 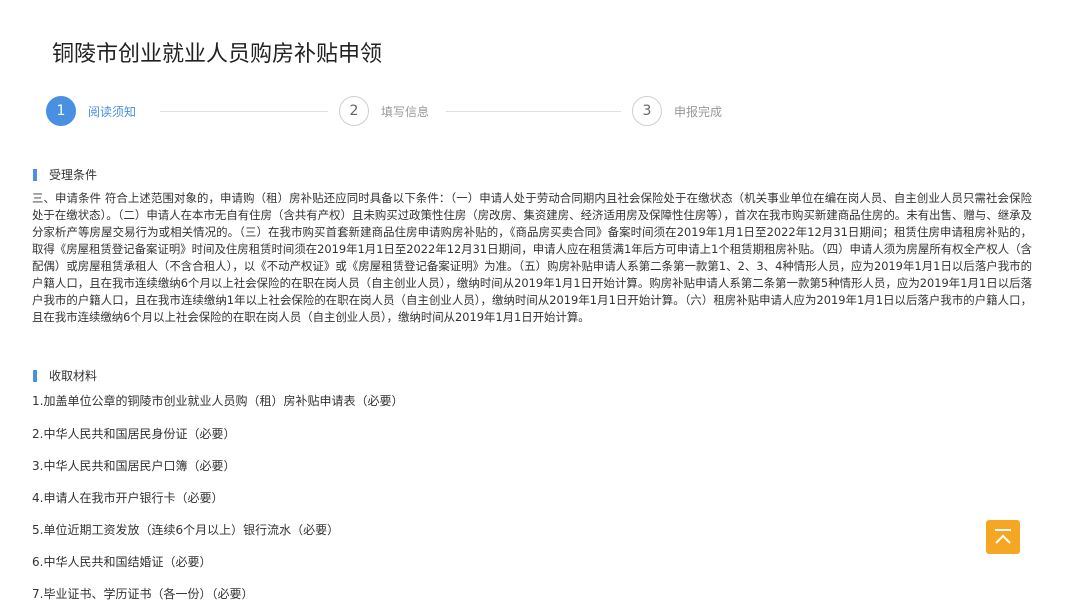 I want to click on materials-header: 收取材料, so click(x=65, y=375).